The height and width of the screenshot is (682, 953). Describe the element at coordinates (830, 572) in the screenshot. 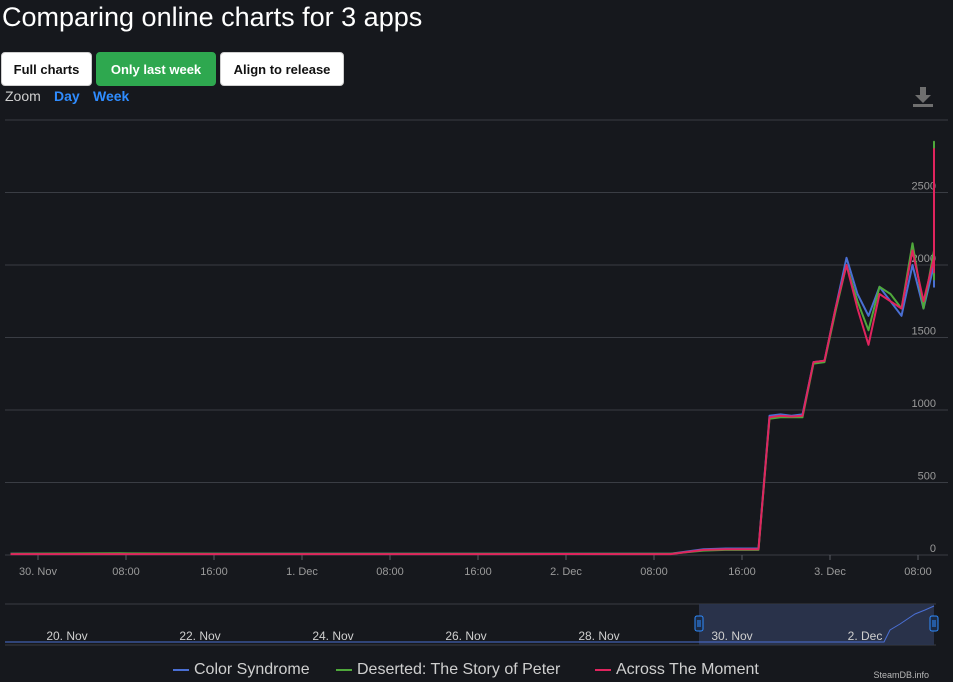

I see `x-tick-label: 3. Dec` at that location.